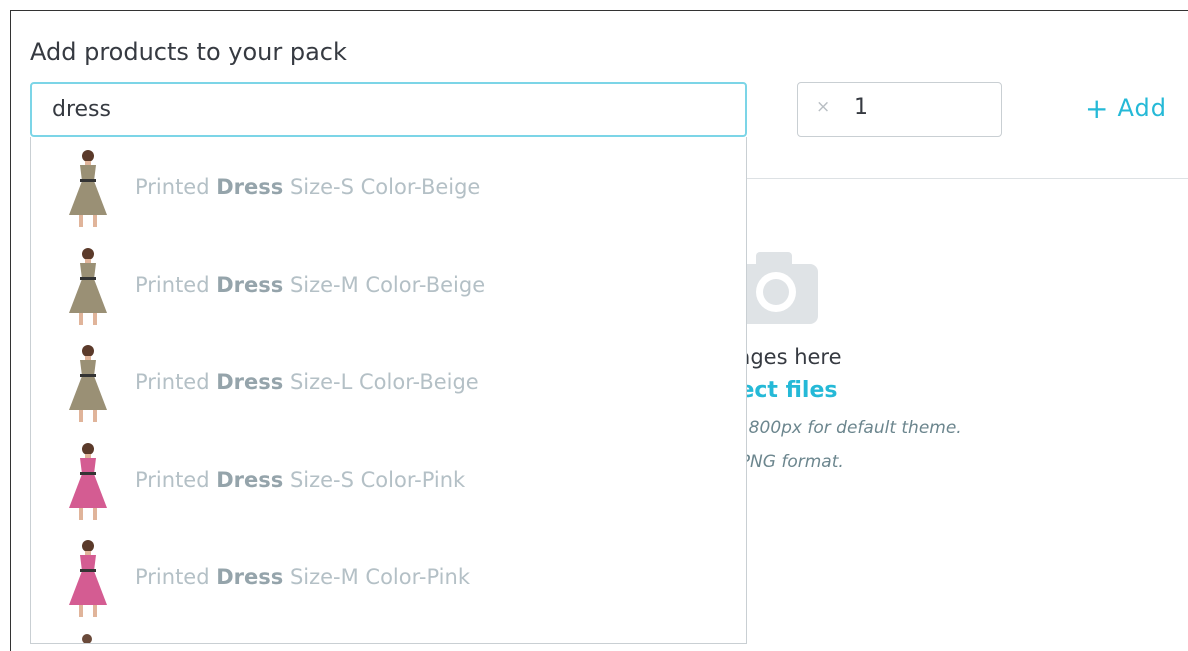 The width and height of the screenshot is (1188, 651). I want to click on suggestion-item: Printed Dress Size-S Color-Pink, so click(388, 480).